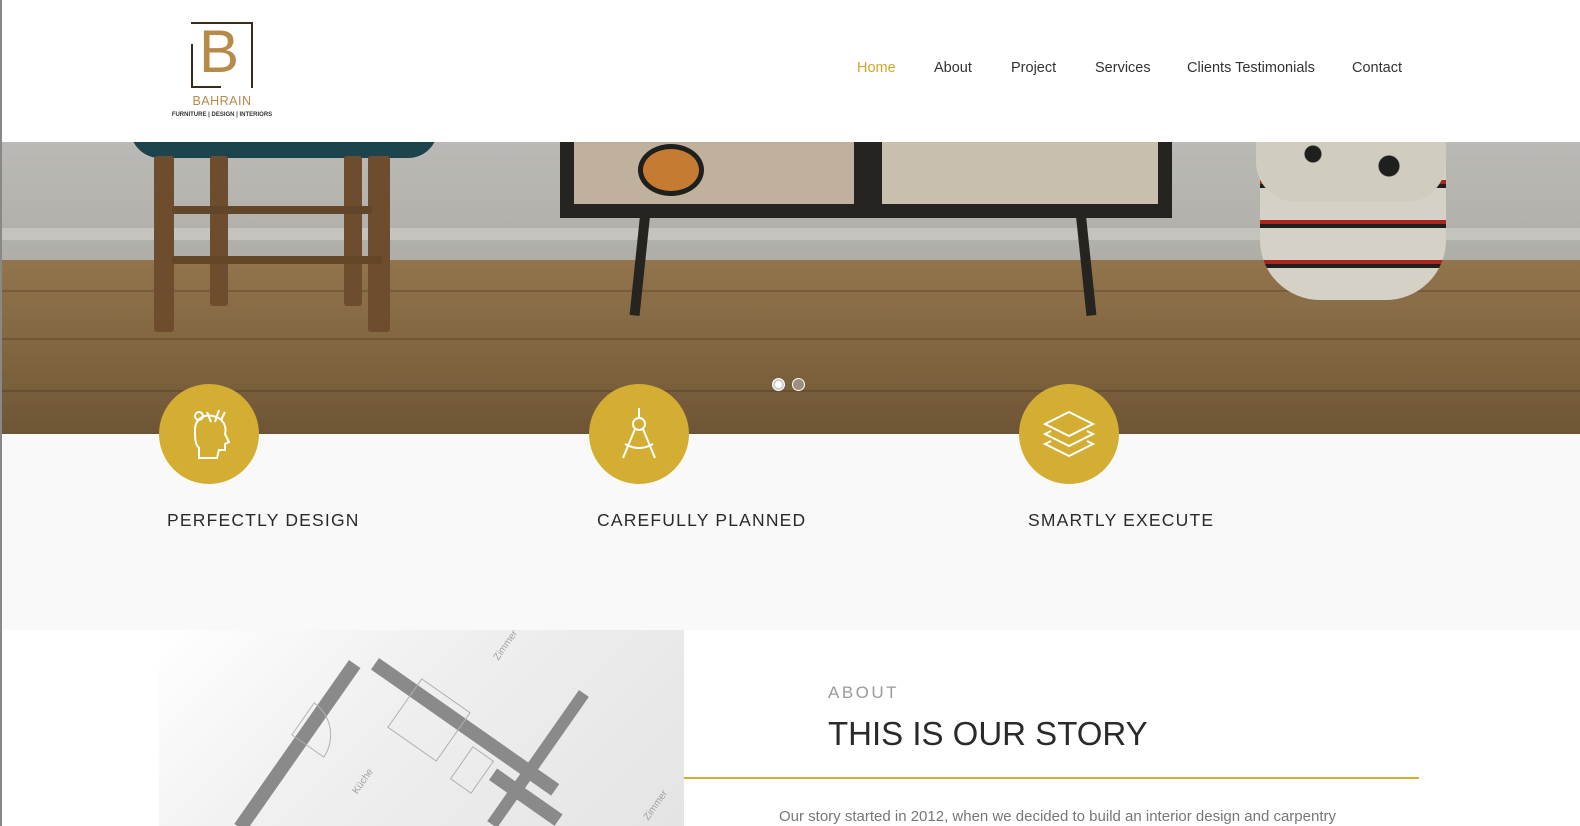 Image resolution: width=1580 pixels, height=826 pixels. Describe the element at coordinates (1251, 68) in the screenshot. I see `nav-clients-testimonials: Clients Testimonials` at that location.